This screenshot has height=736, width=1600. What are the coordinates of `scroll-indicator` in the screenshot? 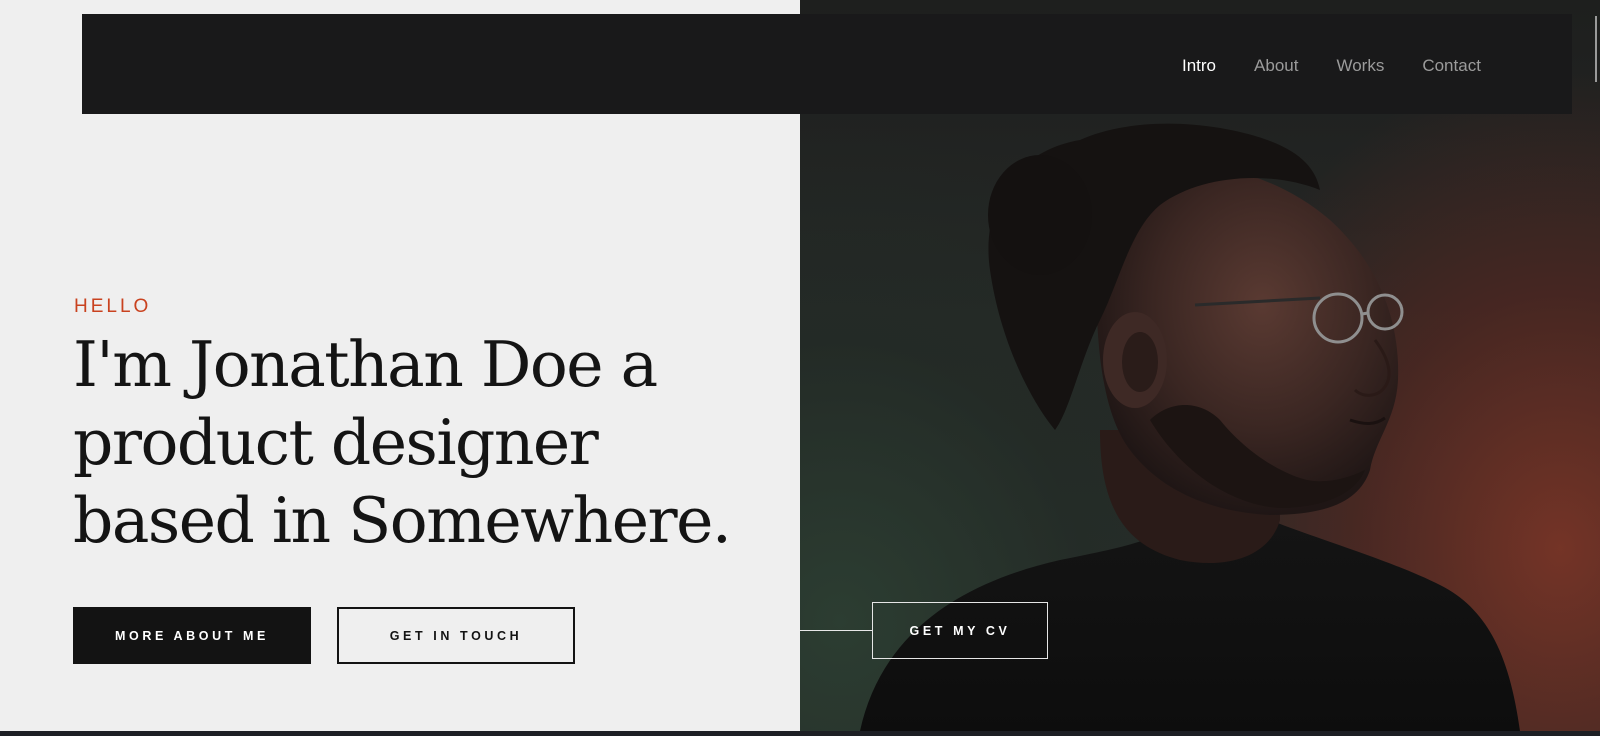 It's located at (1596, 49).